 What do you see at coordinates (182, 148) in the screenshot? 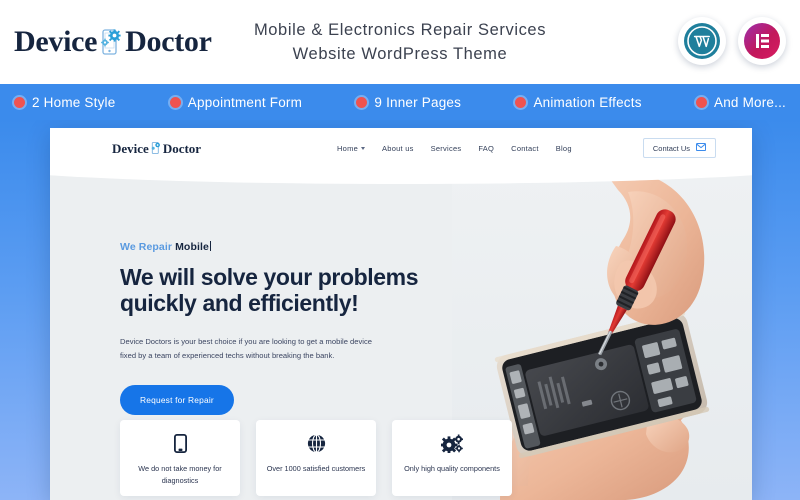
I see `site-logo-right: Doctor` at bounding box center [182, 148].